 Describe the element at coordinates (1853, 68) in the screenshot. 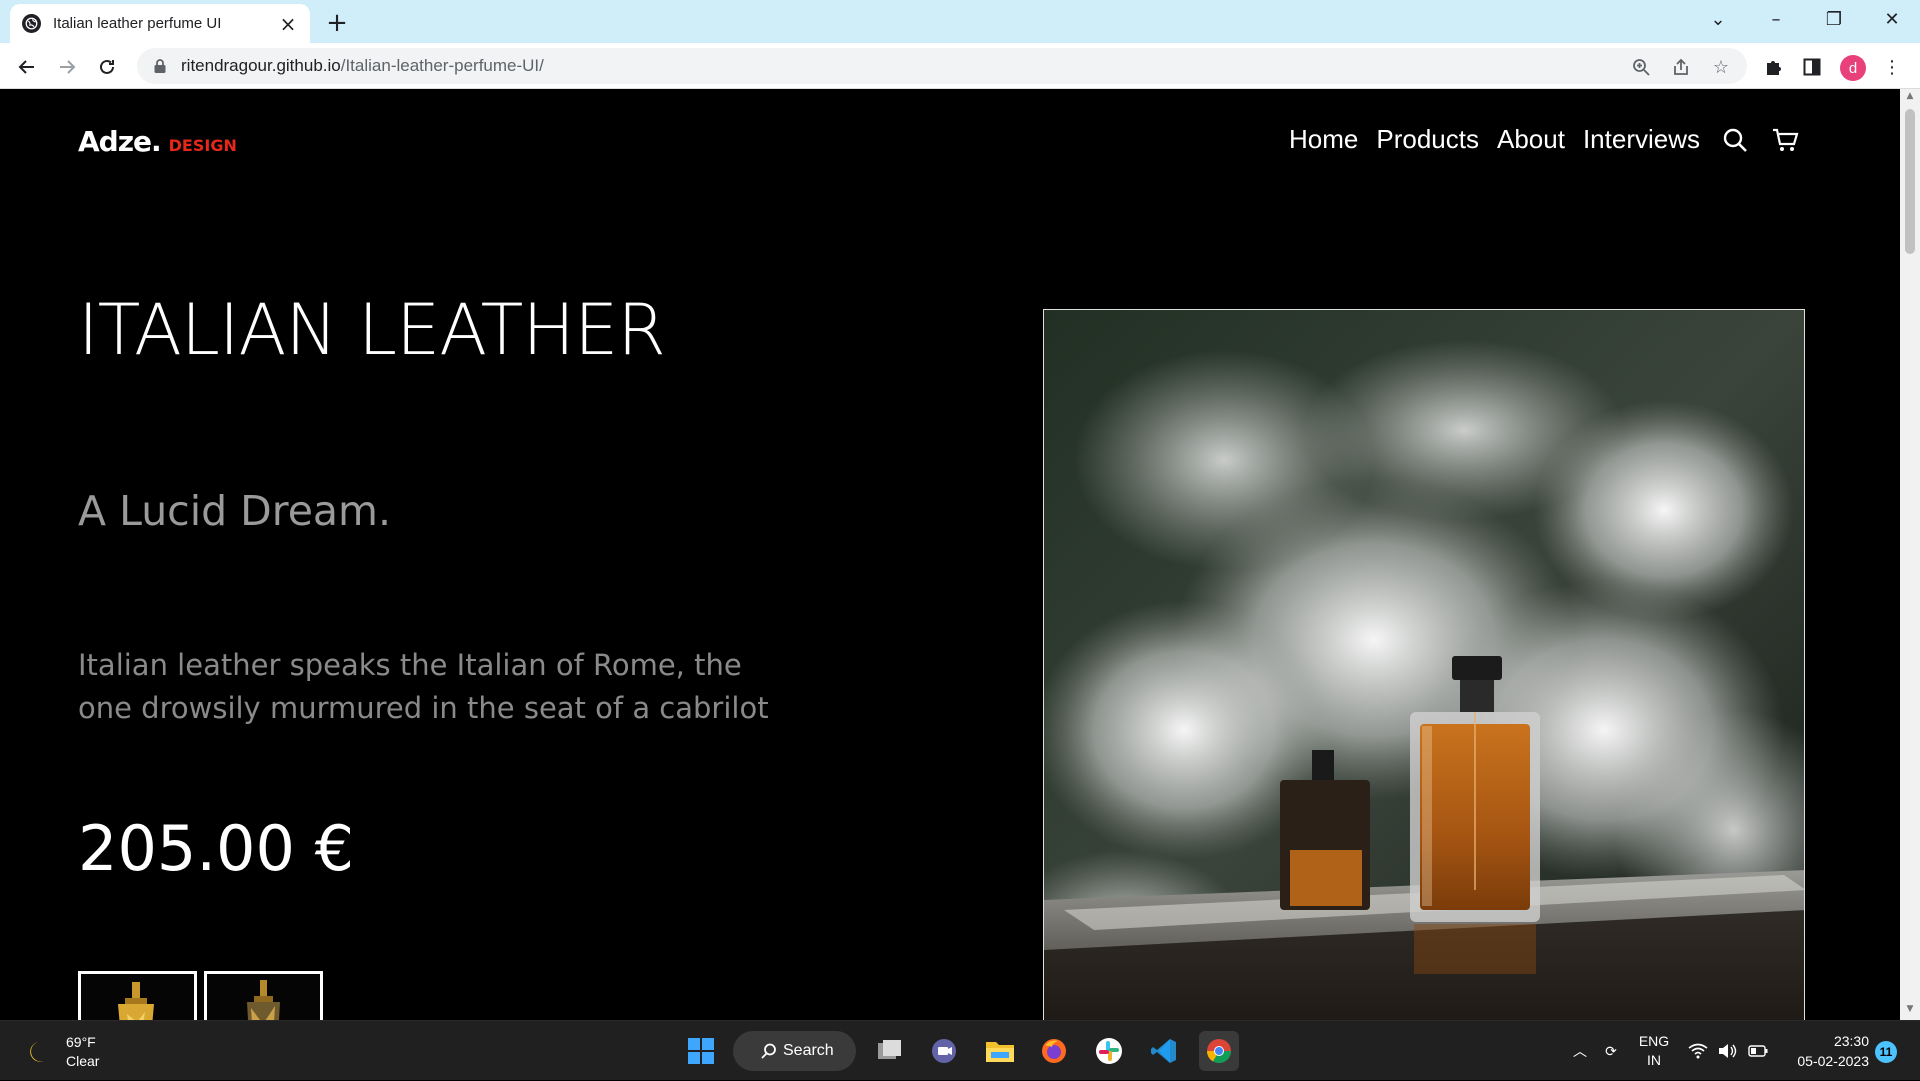

I see `profile-avatar: d` at that location.